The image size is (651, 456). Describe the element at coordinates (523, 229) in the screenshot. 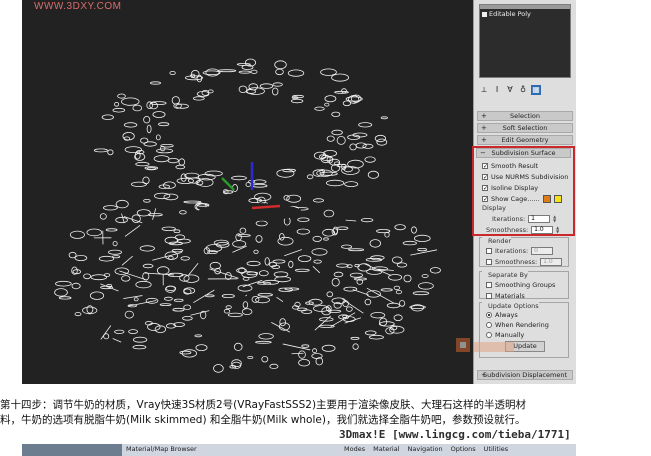

I see `display-smoothness-row: Smoothness: 1.0 ▲ ▼` at that location.